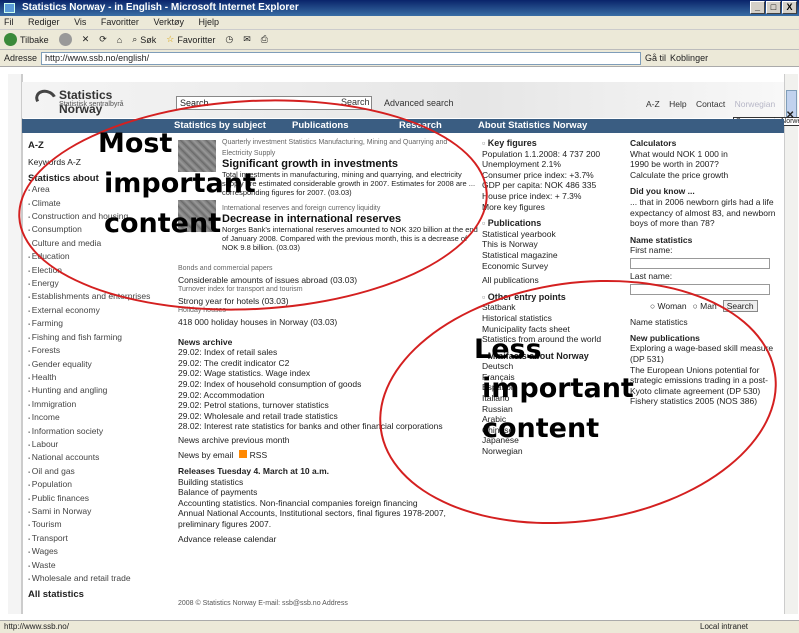 Image resolution: width=799 pixels, height=633 pixels. I want to click on subject-link: Oil and gas, so click(99, 472).